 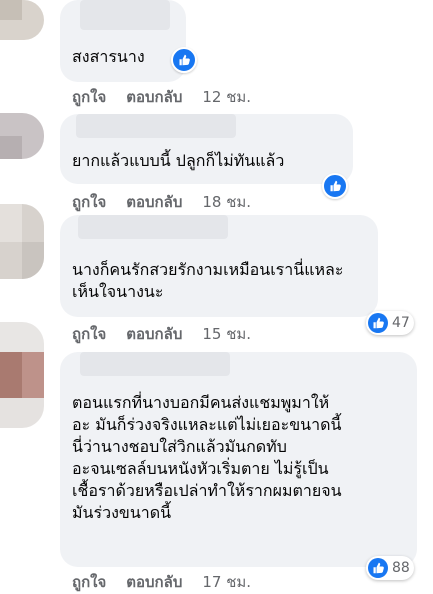 I want to click on comment-actions: ถูกใจ ตอบกลับ 18 ชม., so click(x=161, y=202).